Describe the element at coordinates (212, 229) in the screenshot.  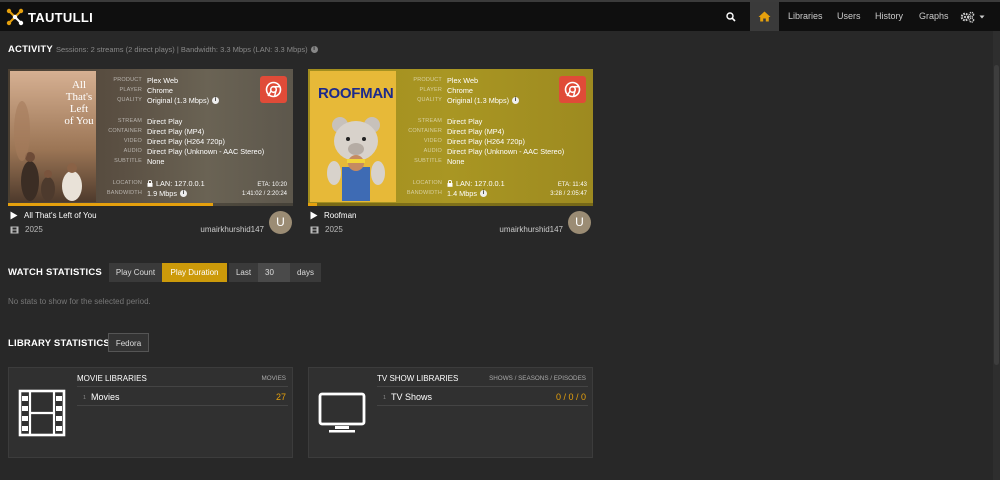
I see `stream-user-1: umairkhurshid147` at that location.